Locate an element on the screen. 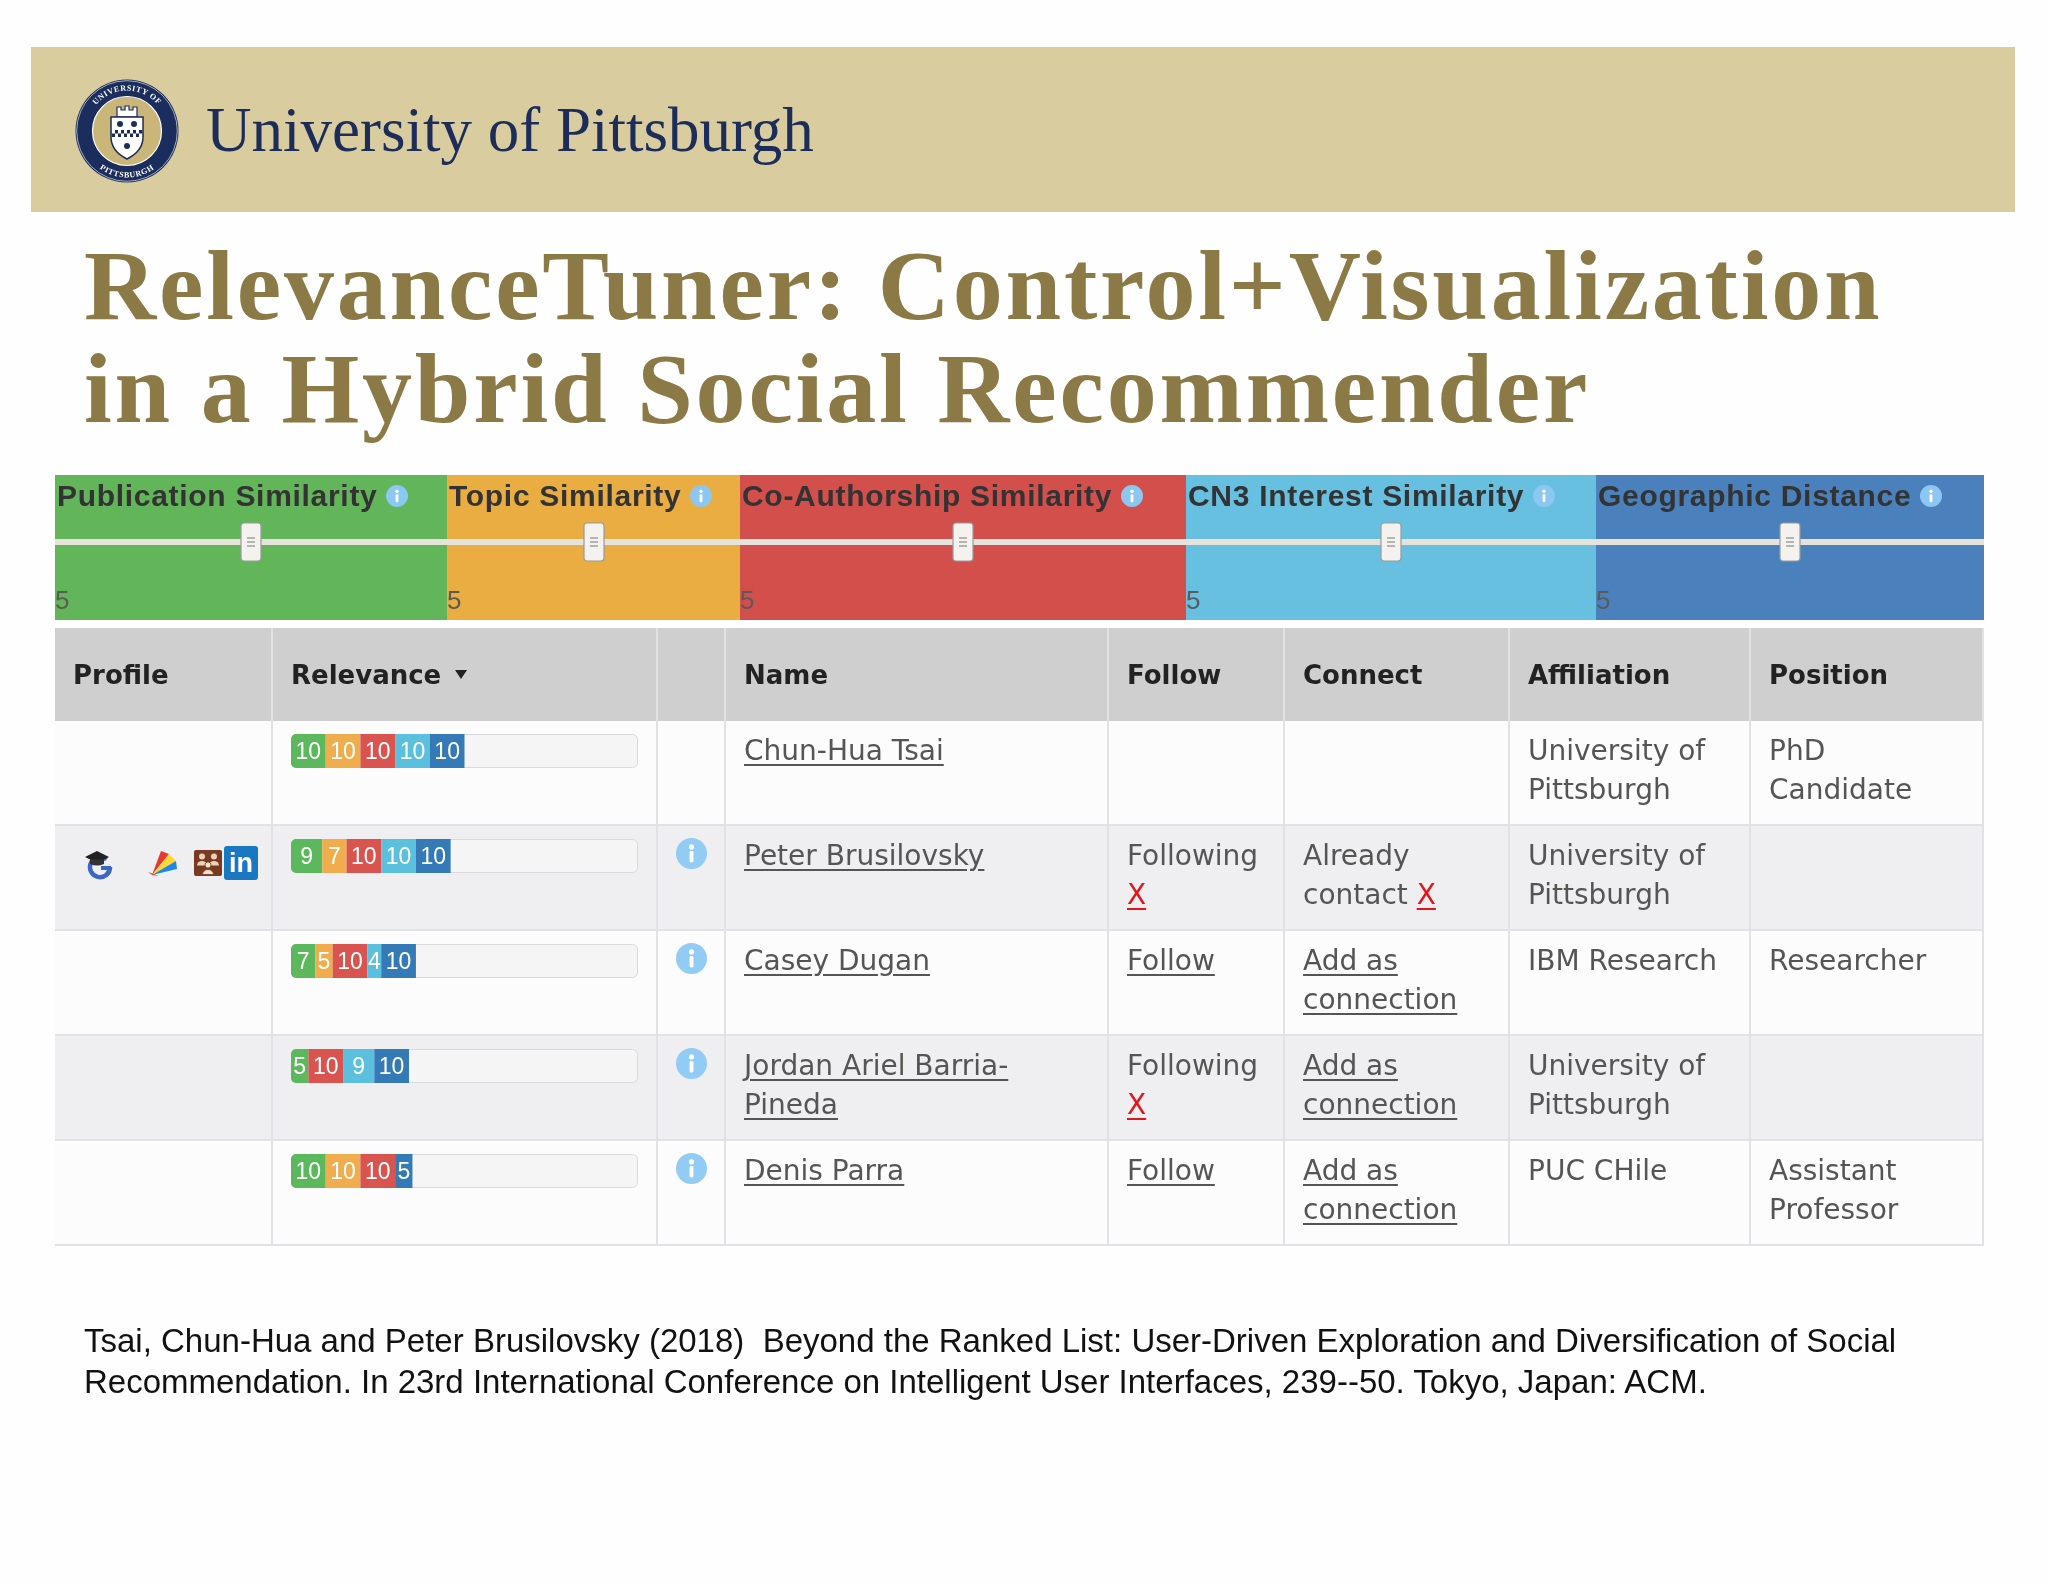  slider-label: Geographic Distance is located at coordinates (1755, 496).